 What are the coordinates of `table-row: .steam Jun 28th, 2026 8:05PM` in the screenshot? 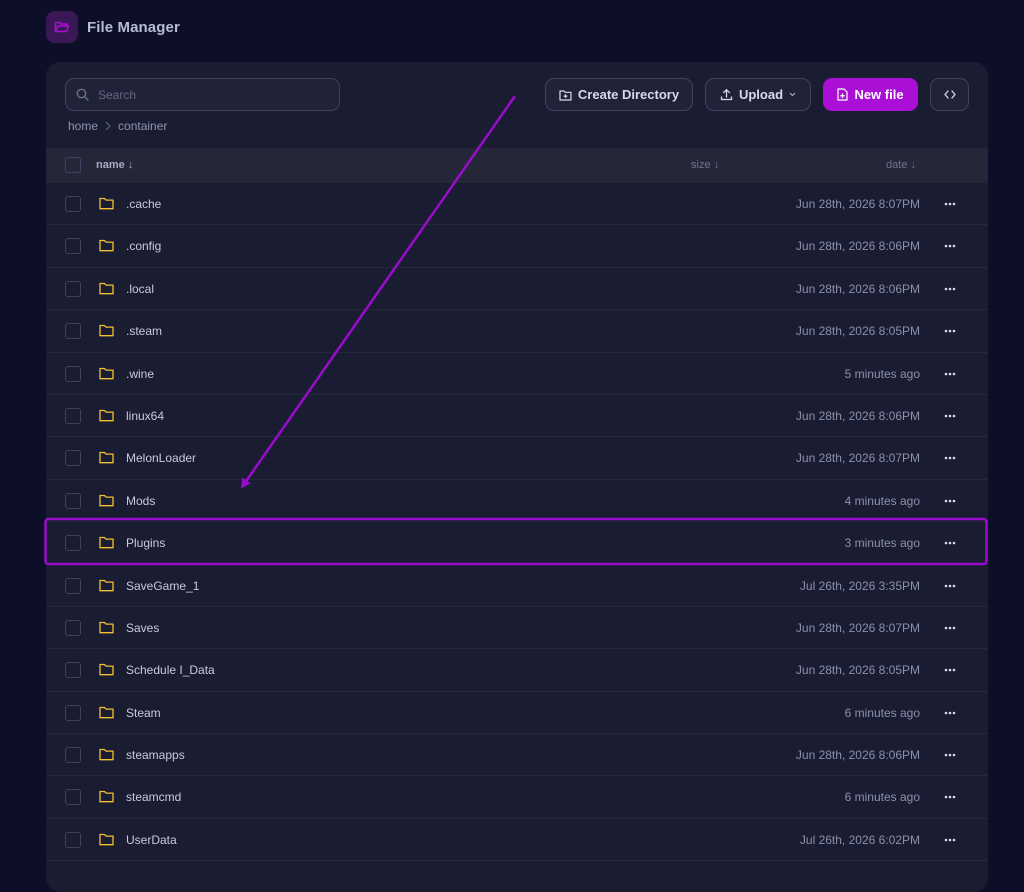 It's located at (517, 331).